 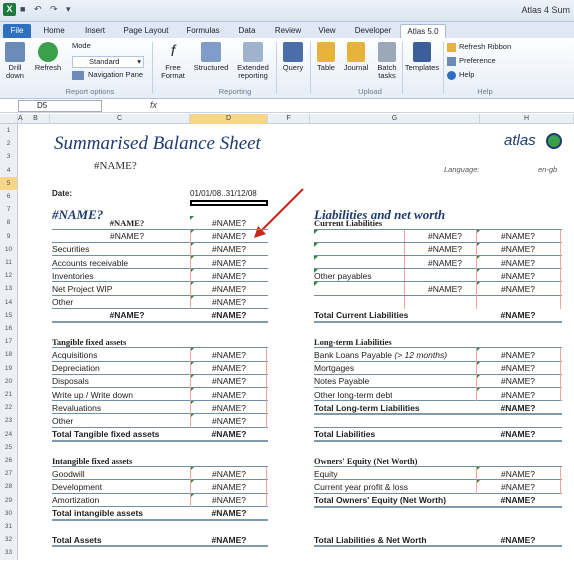 What do you see at coordinates (92, 395) in the screenshot?
I see `tangible-row-label: Write up / Write down` at bounding box center [92, 395].